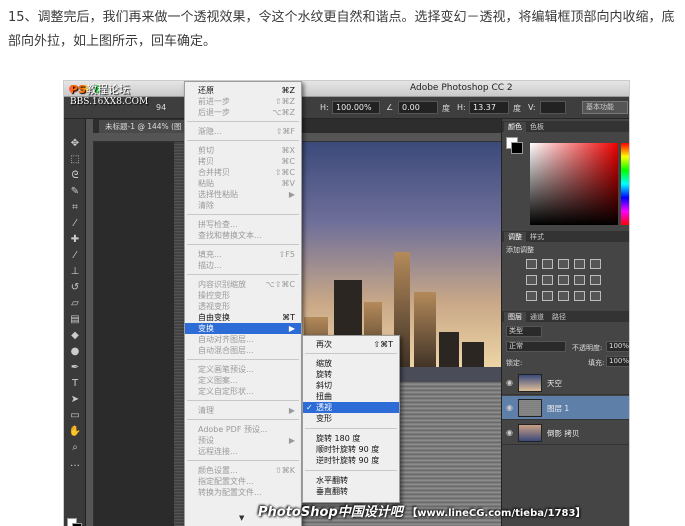  I want to click on path-select-tool-icon: ➤, so click(75, 400).